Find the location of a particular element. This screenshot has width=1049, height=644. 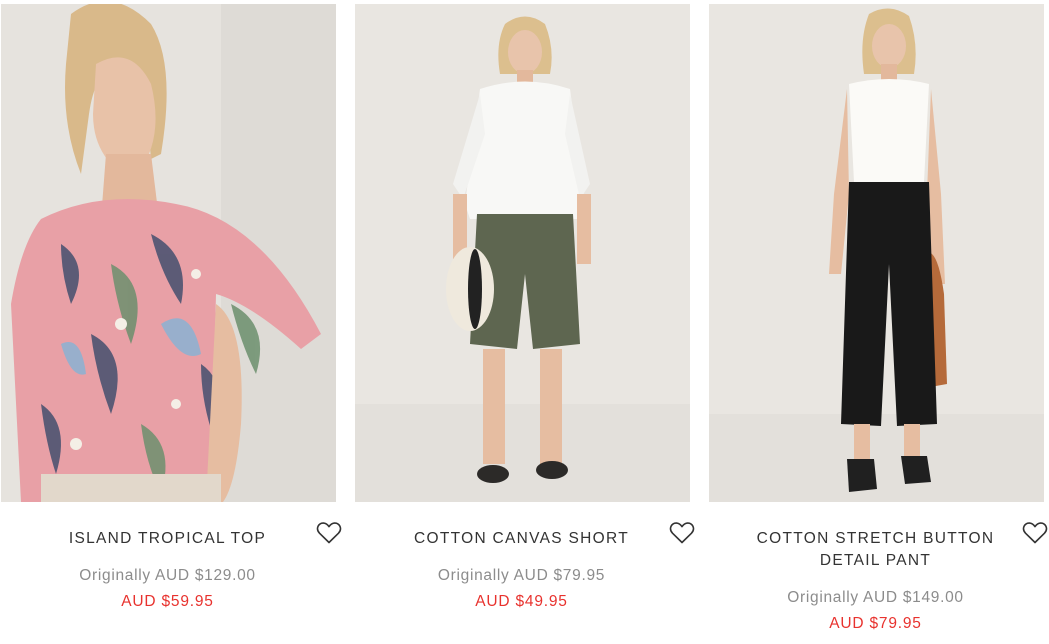

product-title: COTTON CANVAS SHORT is located at coordinates (521, 539).